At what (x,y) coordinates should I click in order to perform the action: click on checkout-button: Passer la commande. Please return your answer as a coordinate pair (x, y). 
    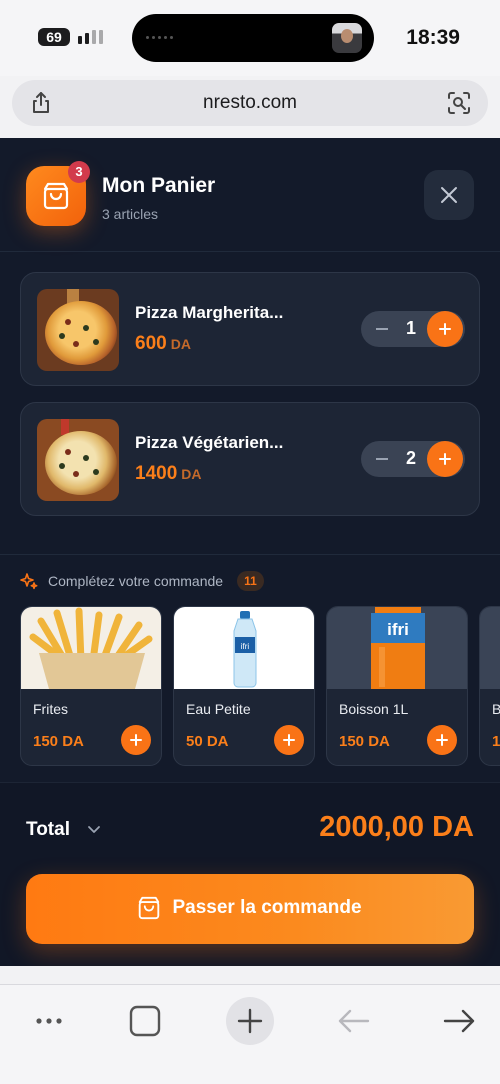
    Looking at the image, I should click on (250, 909).